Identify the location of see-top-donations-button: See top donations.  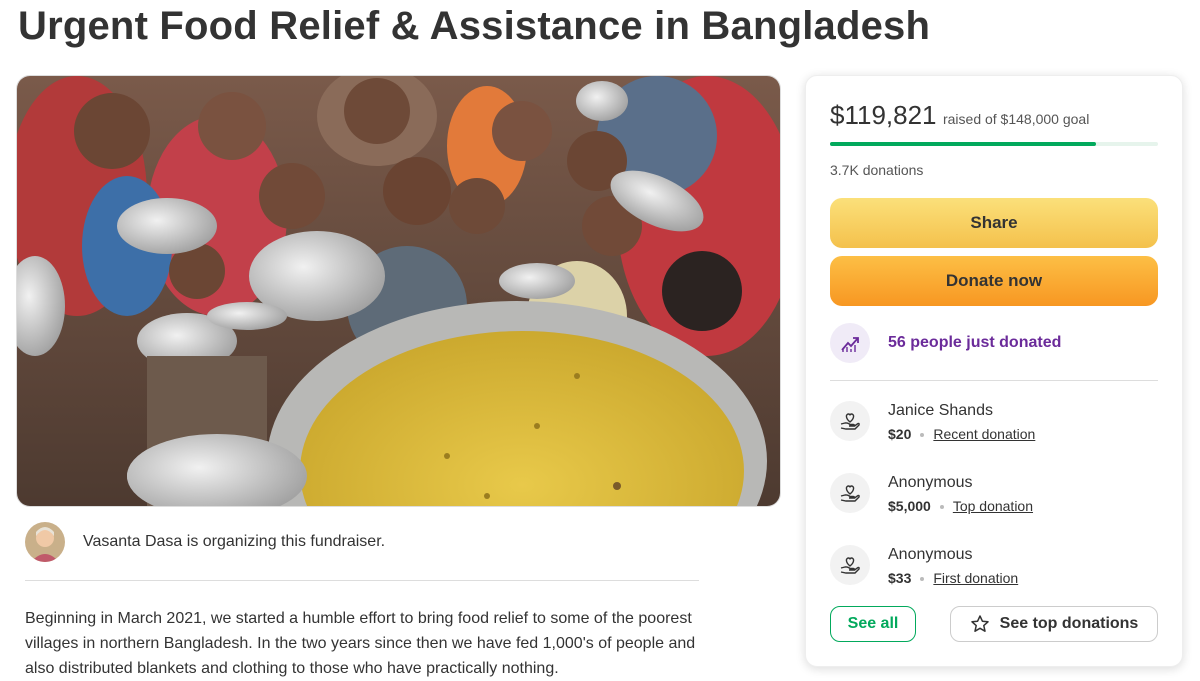
(1054, 624).